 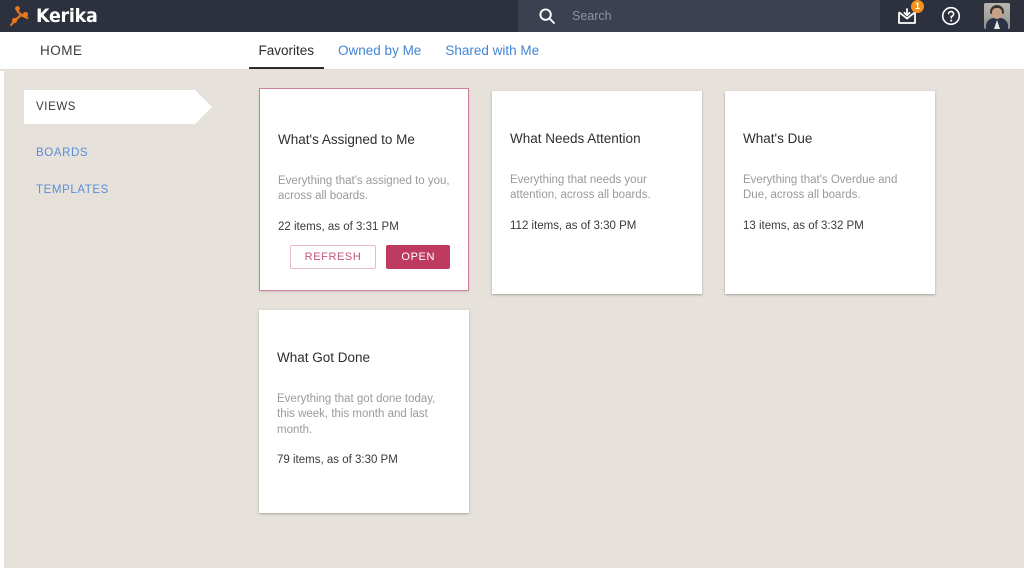 What do you see at coordinates (67, 15) in the screenshot?
I see `brand-name: Kerika` at bounding box center [67, 15].